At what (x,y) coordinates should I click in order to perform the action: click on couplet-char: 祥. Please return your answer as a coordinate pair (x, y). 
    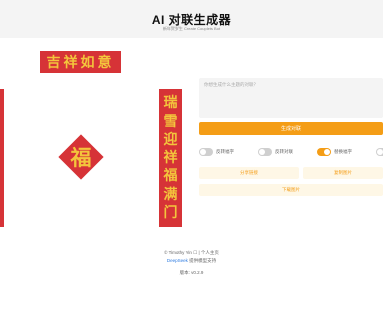
    Looking at the image, I should click on (170, 158).